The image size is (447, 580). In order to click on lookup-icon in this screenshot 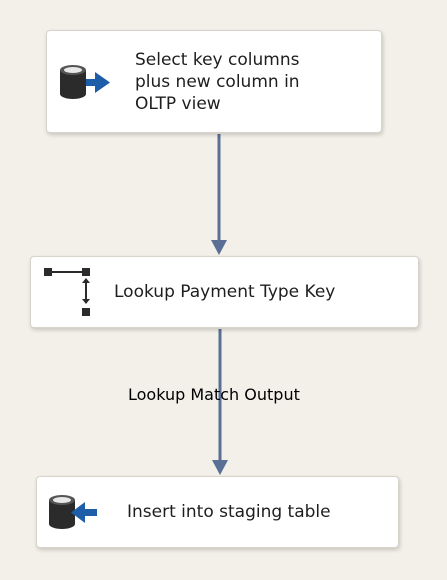, I will do `click(67, 292)`.